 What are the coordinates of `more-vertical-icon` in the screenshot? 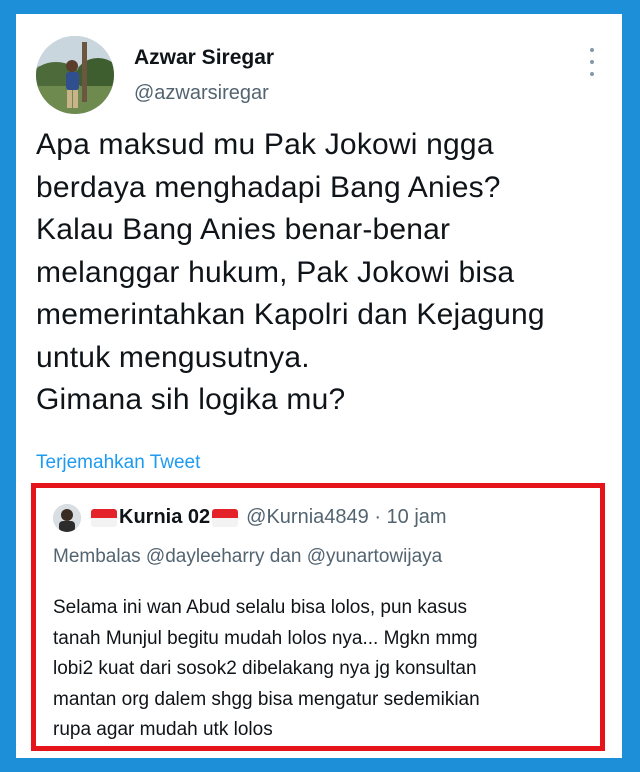 It's located at (592, 62).